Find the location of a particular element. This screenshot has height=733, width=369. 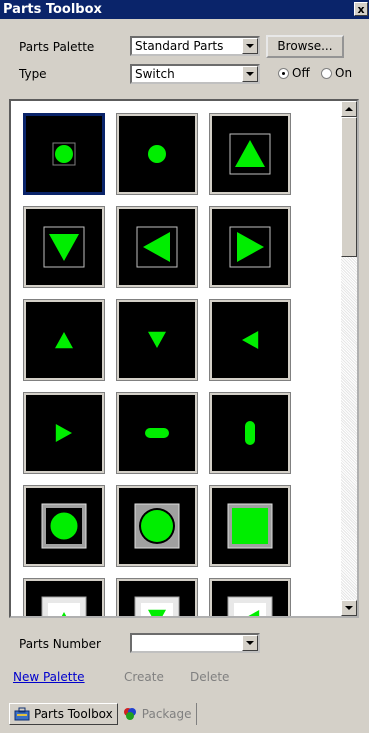

part-small-square is located at coordinates (64, 154).